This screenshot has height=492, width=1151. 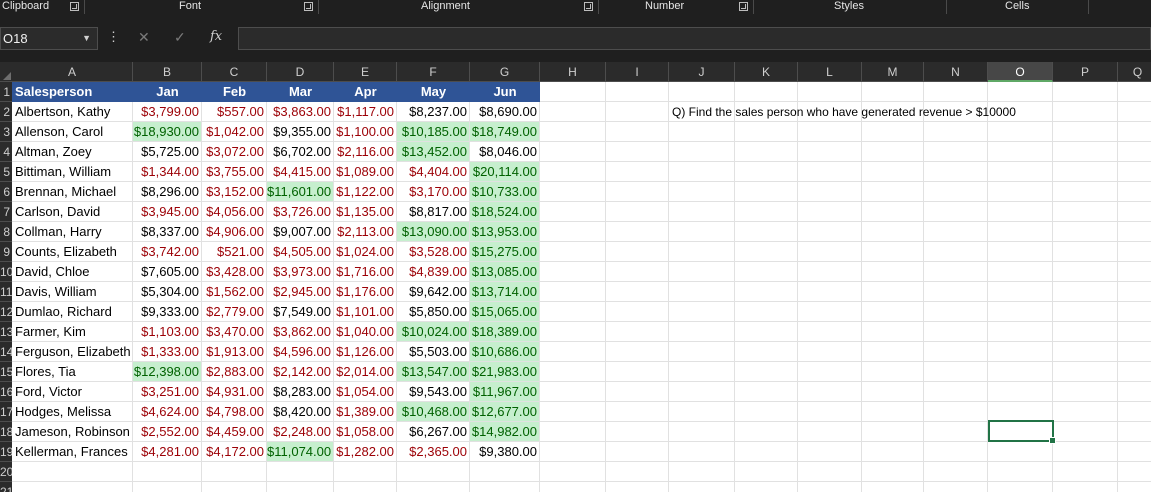 I want to click on sales-value-cell: $4,172.00, so click(x=234, y=451).